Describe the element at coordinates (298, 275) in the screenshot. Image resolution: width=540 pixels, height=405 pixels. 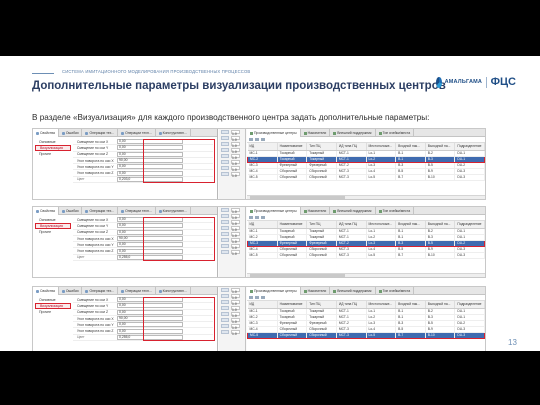
I see `scrollbar-thumb` at that location.